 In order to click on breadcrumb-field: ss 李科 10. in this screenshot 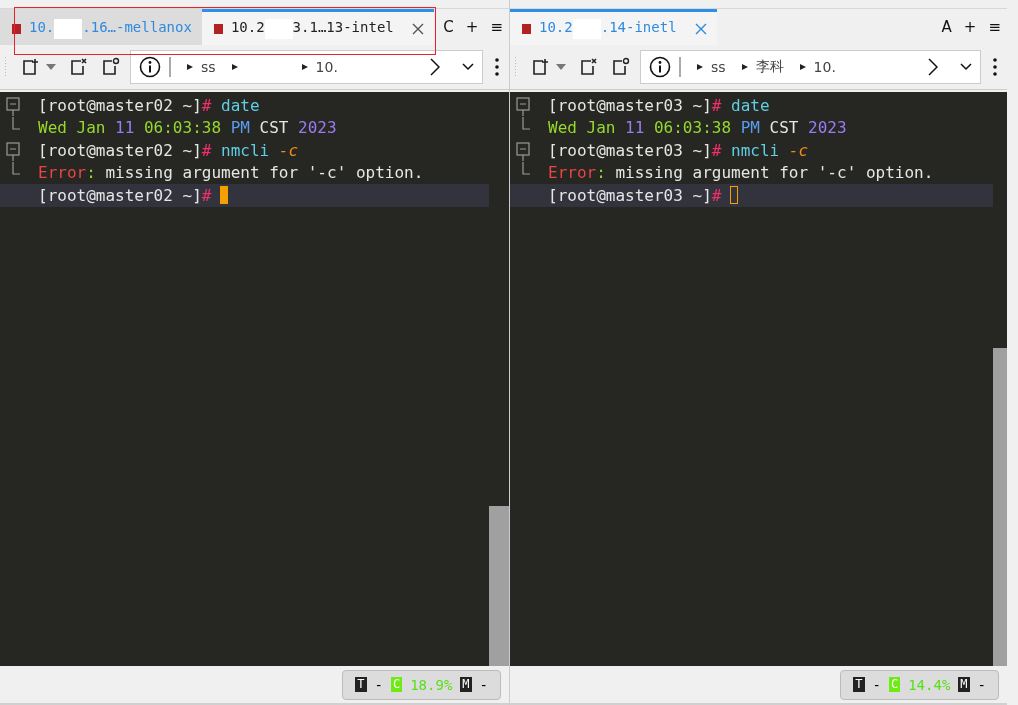, I will do `click(810, 67)`.